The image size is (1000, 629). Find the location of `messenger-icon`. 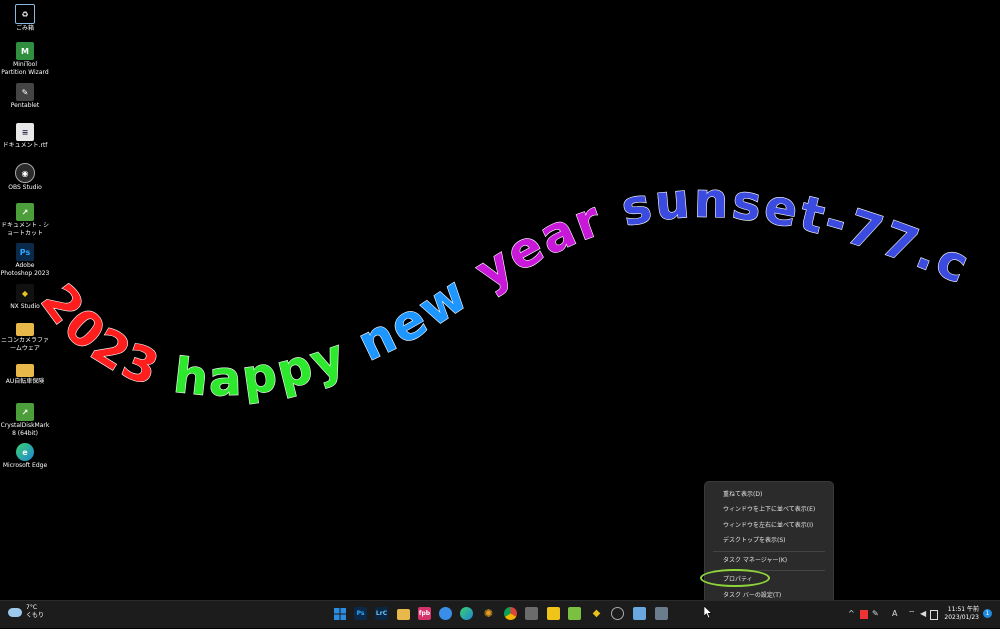

messenger-icon is located at coordinates (445, 613).